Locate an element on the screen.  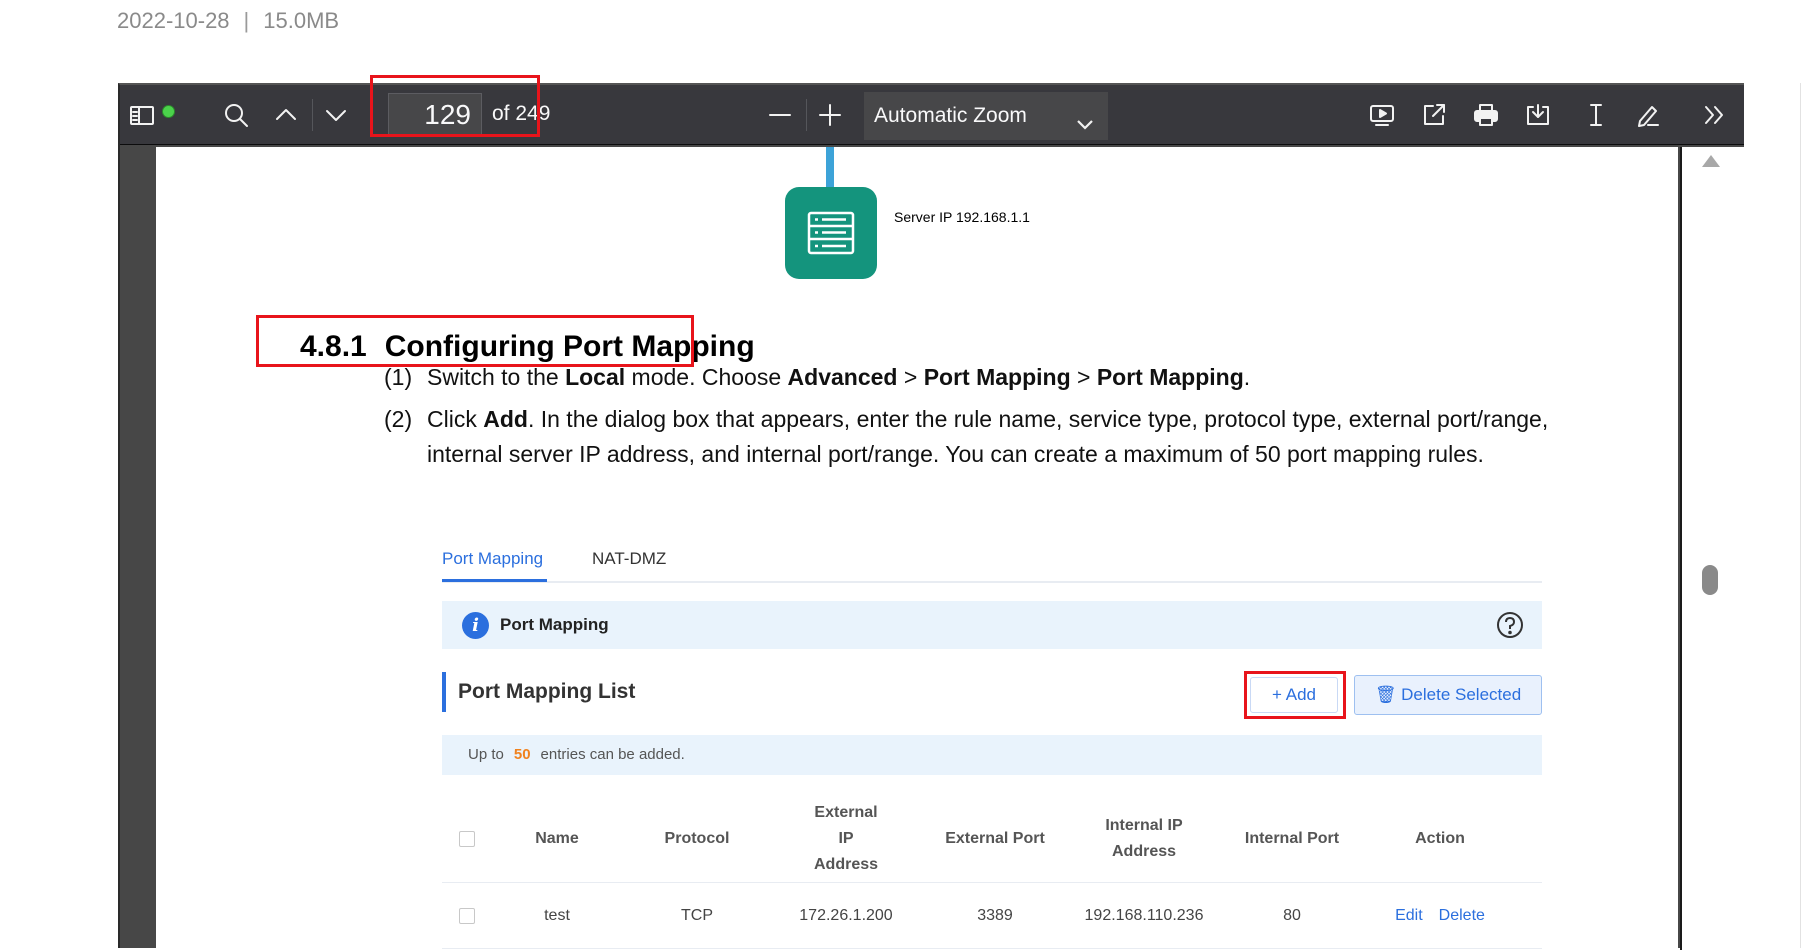
text-select-icon is located at coordinates (1596, 115).